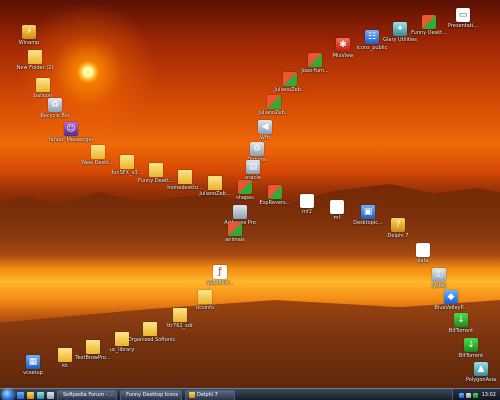 The image size is (500, 400). What do you see at coordinates (151, 394) in the screenshot?
I see `taskbar-button-funny-desktop-icons: Funny Desktop Icons` at bounding box center [151, 394].